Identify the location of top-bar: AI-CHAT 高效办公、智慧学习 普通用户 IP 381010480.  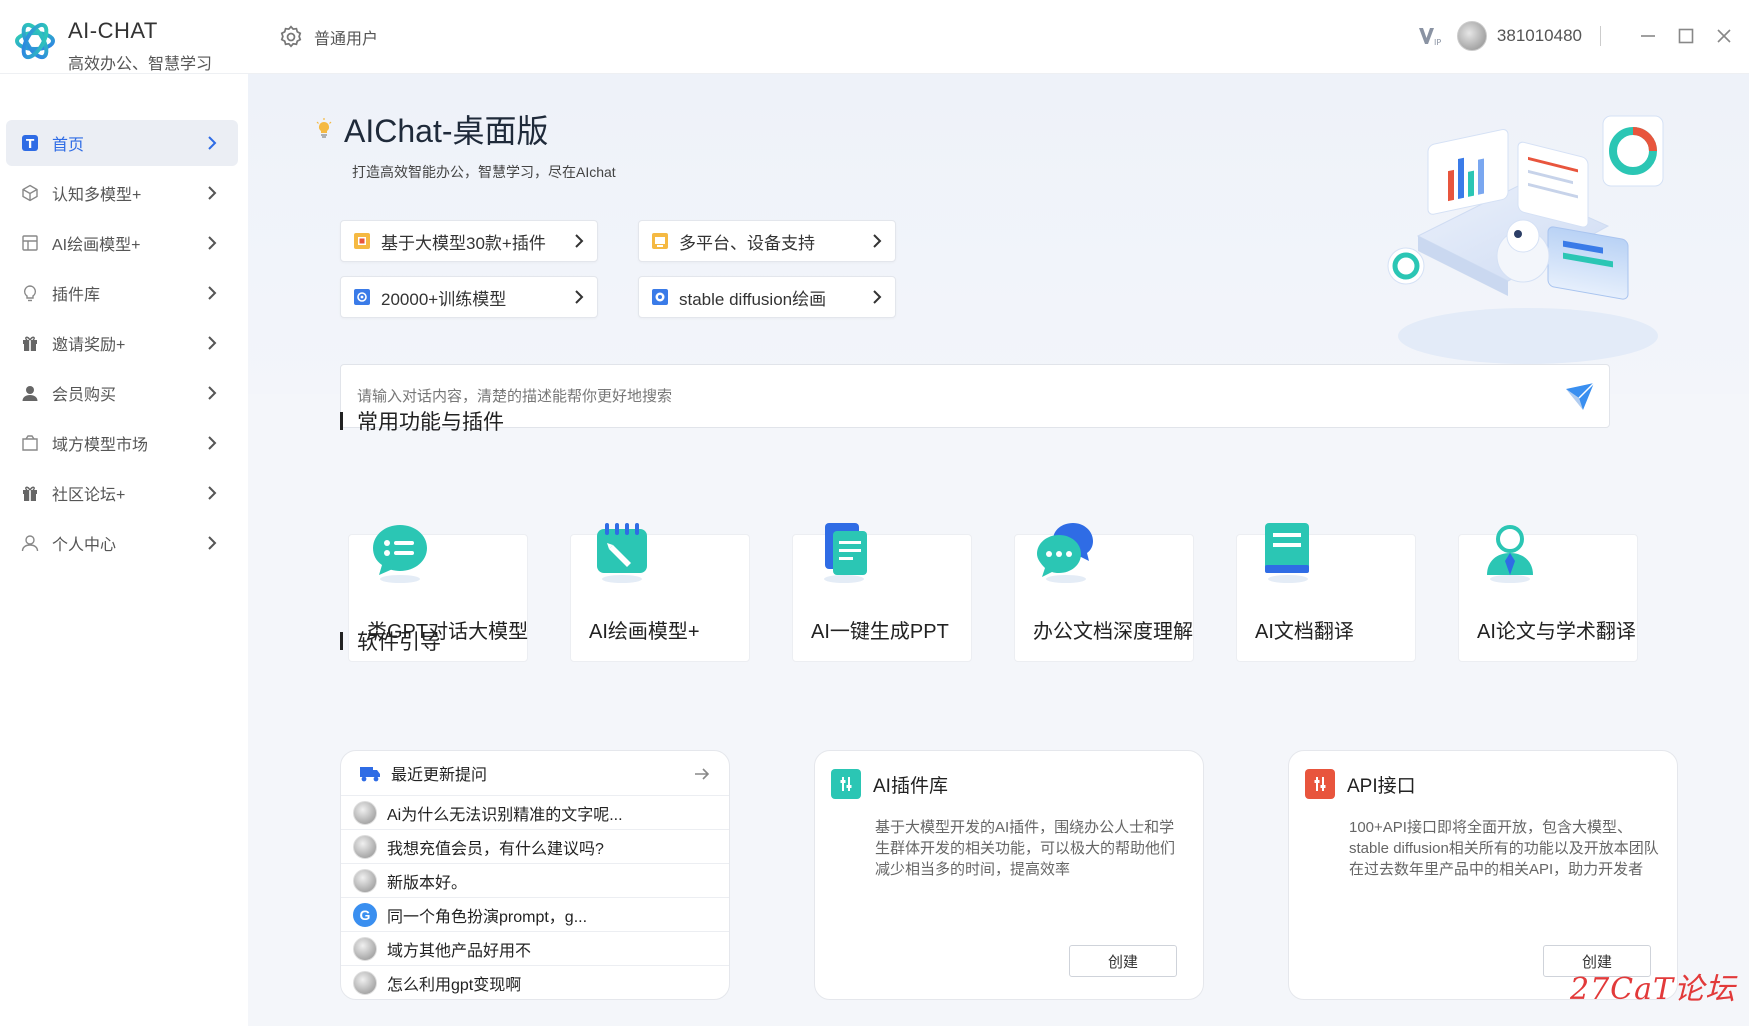
(874, 37).